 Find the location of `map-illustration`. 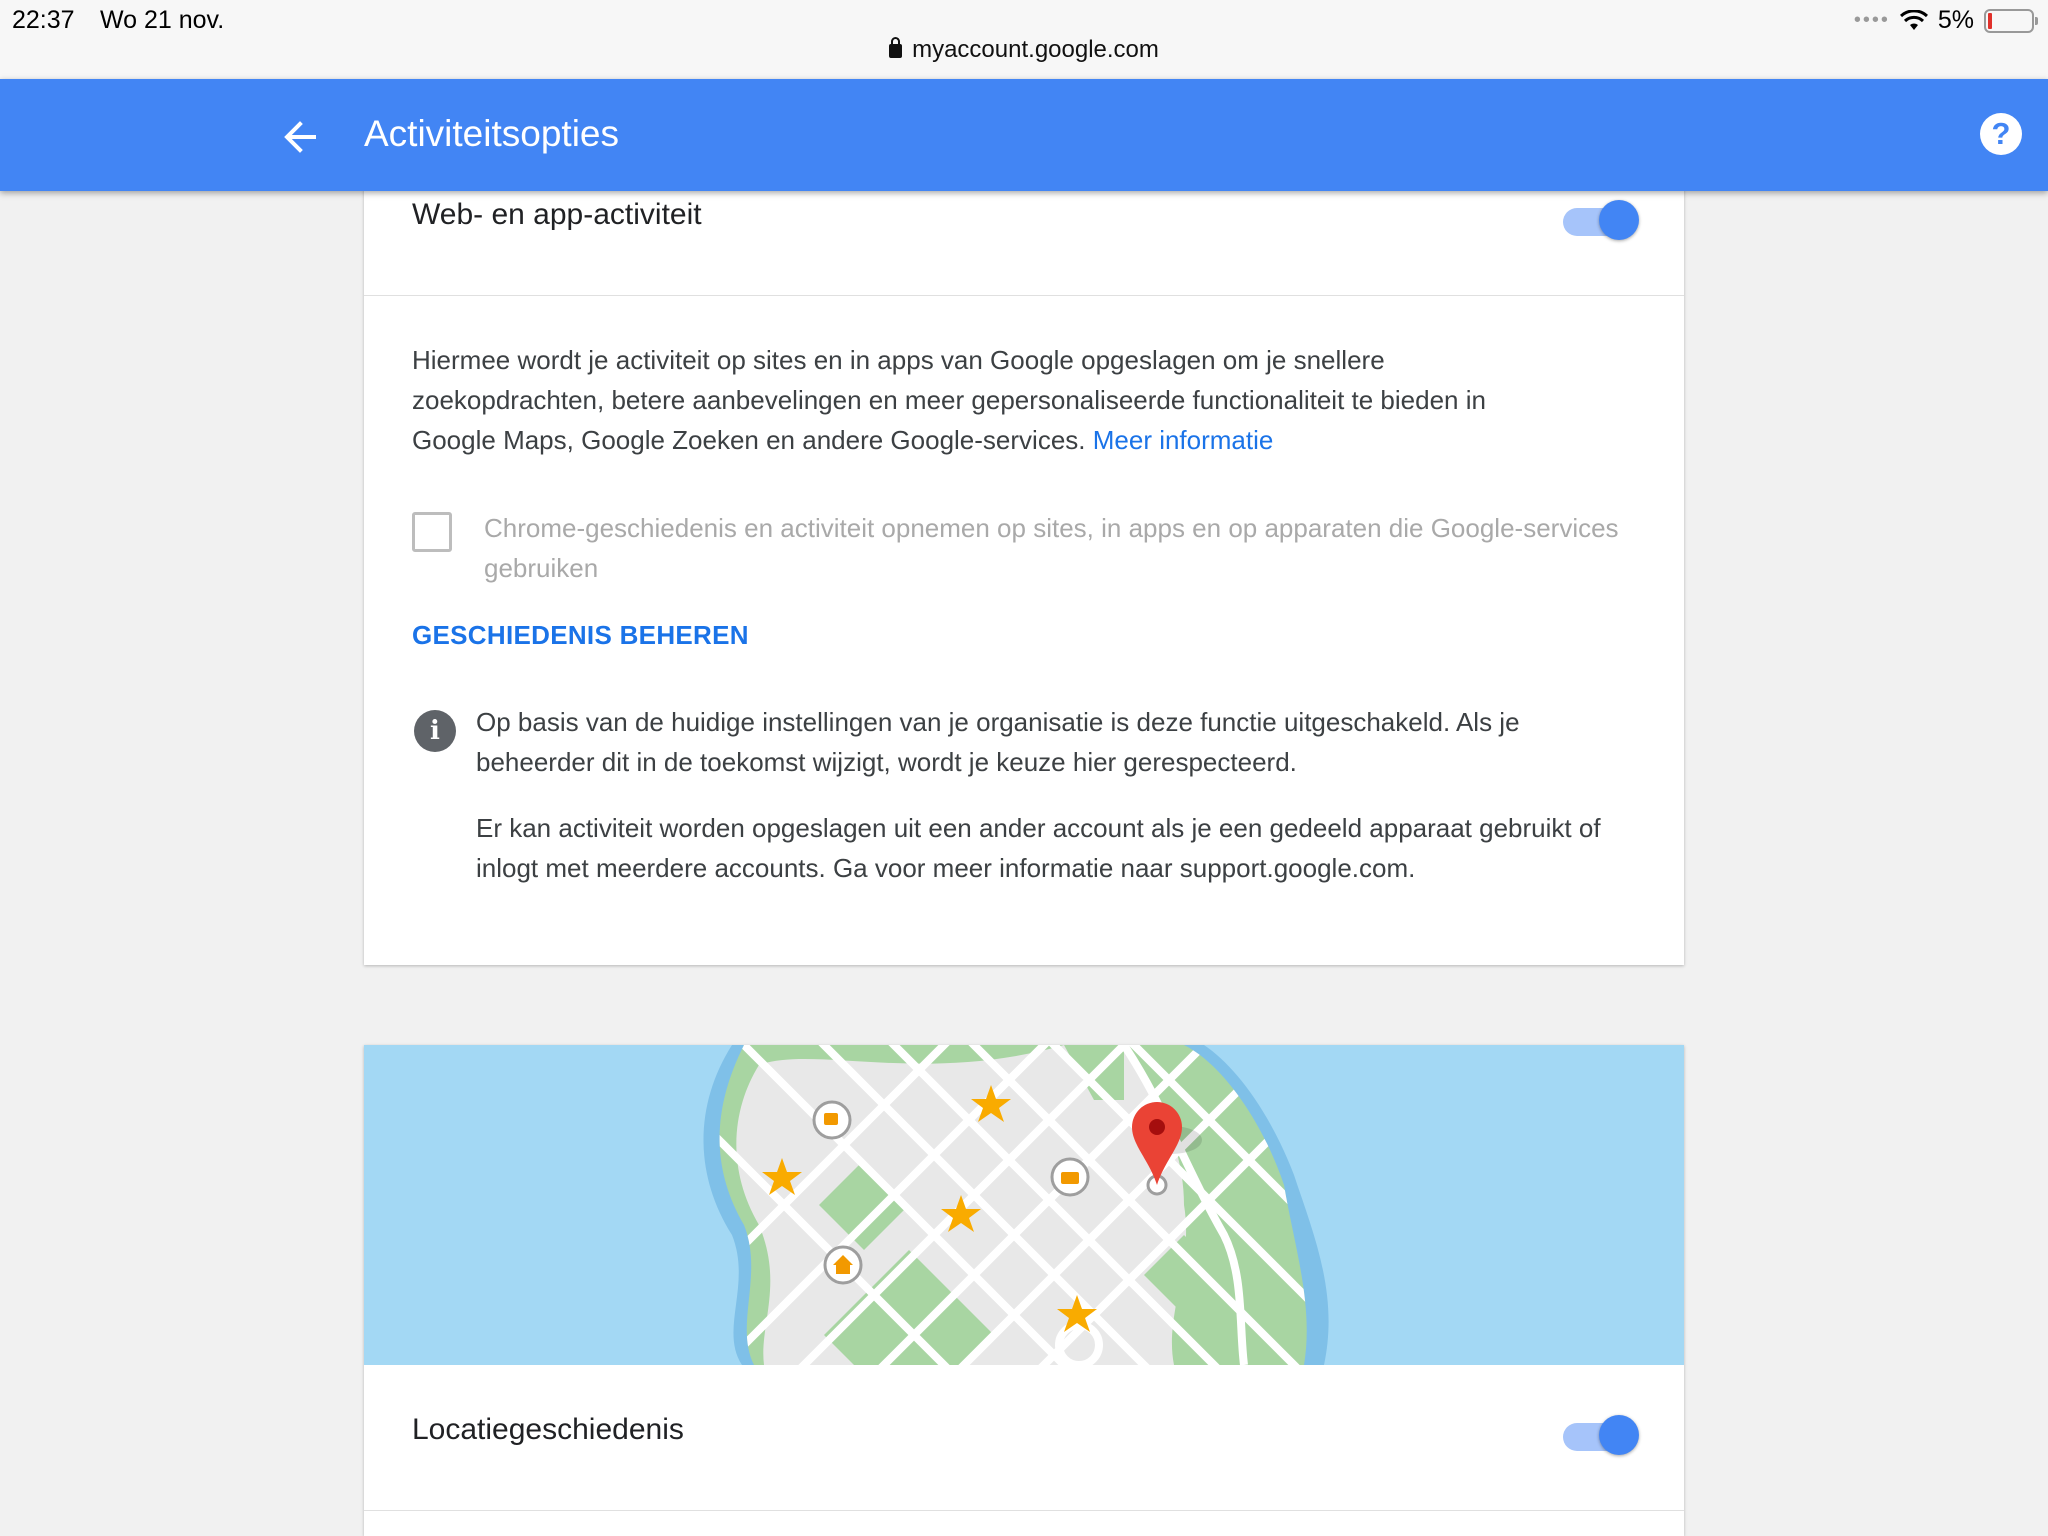

map-illustration is located at coordinates (1024, 1205).